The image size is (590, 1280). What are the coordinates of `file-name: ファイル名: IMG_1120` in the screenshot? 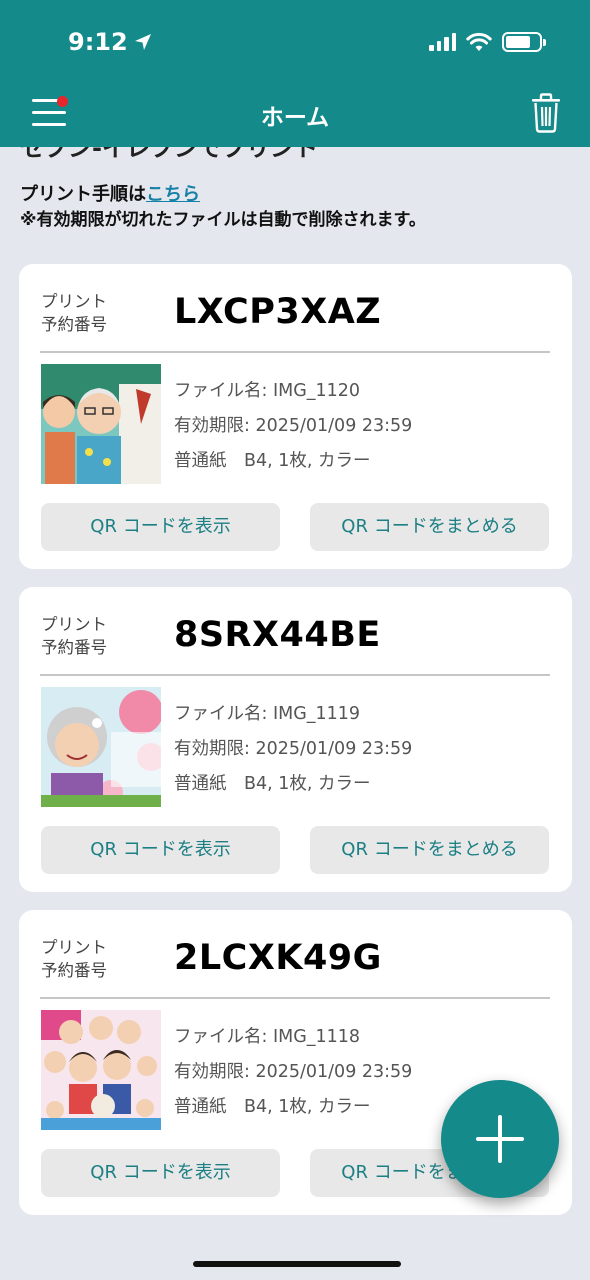 It's located at (267, 391).